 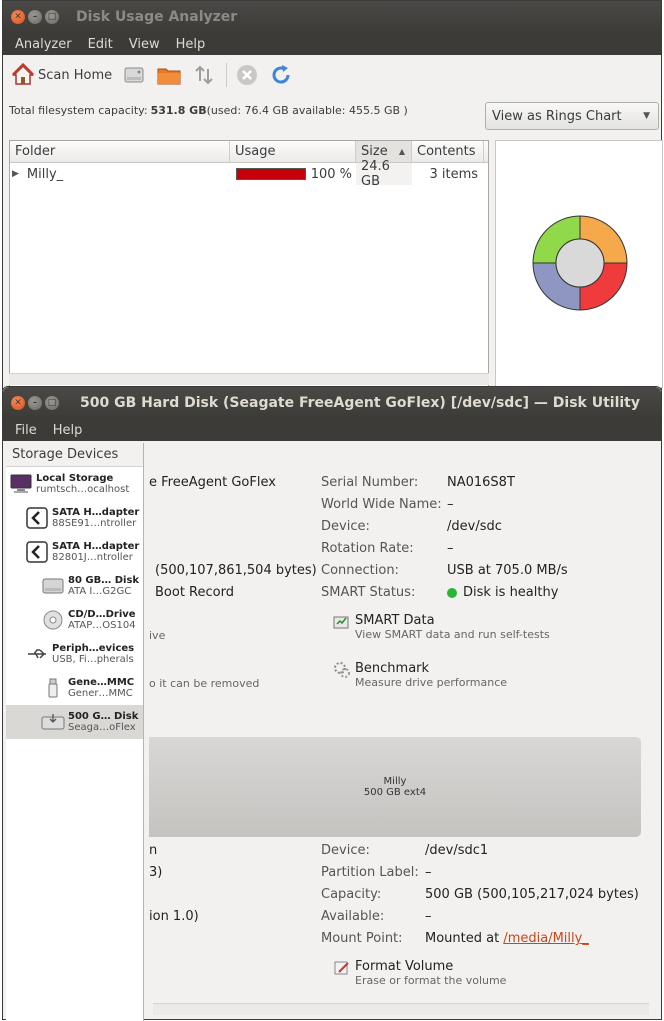 I want to click on computer-icon, so click(x=21, y=484).